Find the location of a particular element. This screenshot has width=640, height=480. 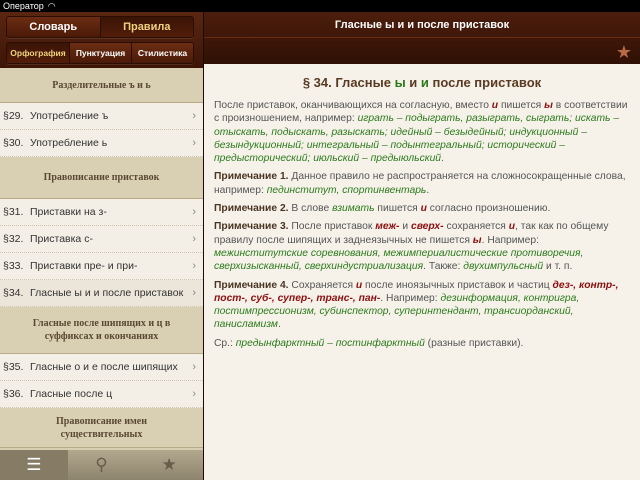

text: сохраняется is located at coordinates (476, 227).